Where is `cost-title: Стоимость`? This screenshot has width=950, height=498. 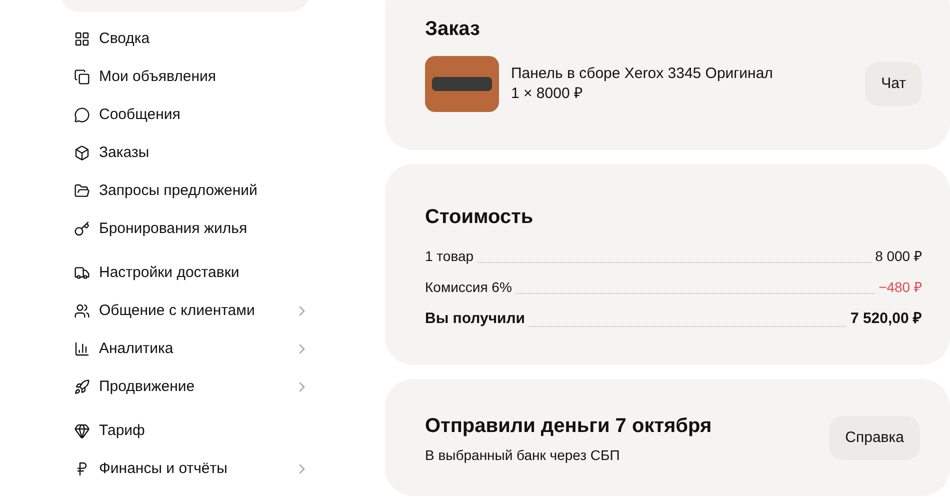
cost-title: Стоимость is located at coordinates (479, 217).